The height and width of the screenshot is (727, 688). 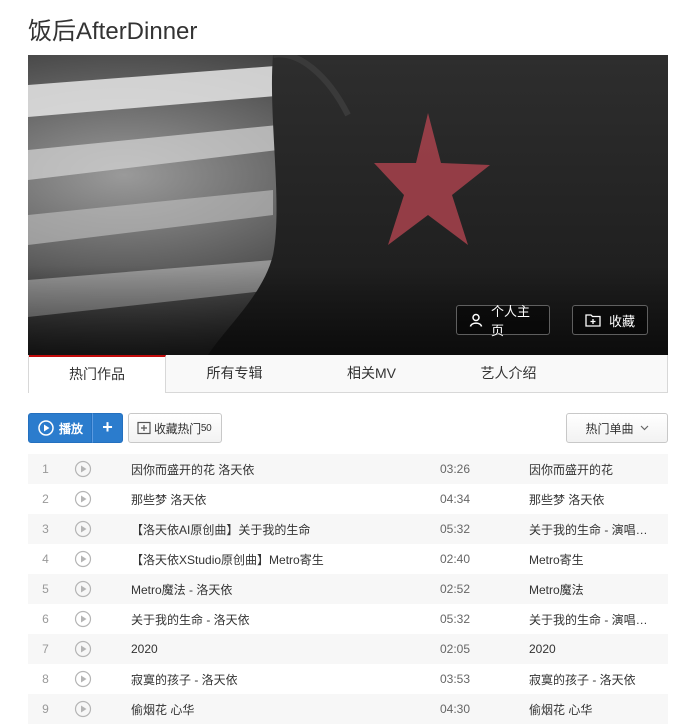 I want to click on song-row: 9 偷烟花 心华 04:30 偷烟花 心华, so click(x=348, y=709).